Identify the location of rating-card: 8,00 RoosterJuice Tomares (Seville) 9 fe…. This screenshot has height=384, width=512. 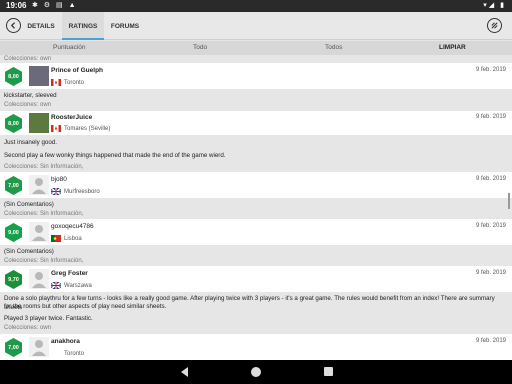
(256, 123).